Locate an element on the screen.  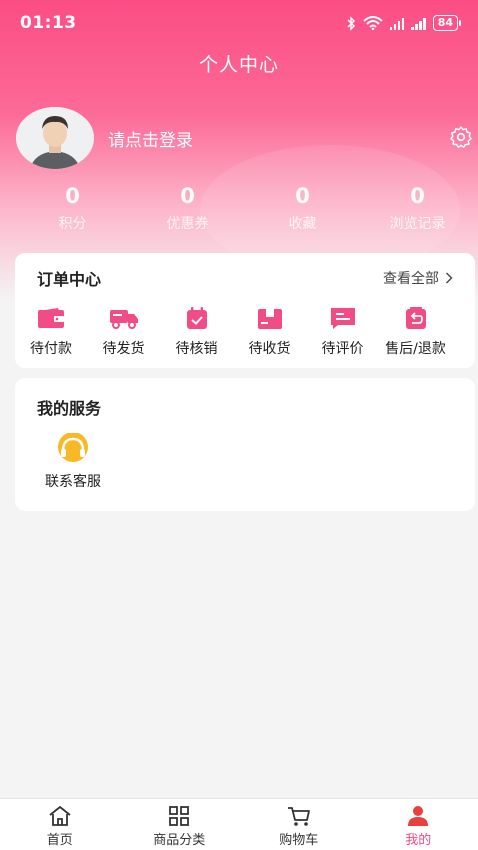
tab-categories: 商品分类 is located at coordinates (180, 824).